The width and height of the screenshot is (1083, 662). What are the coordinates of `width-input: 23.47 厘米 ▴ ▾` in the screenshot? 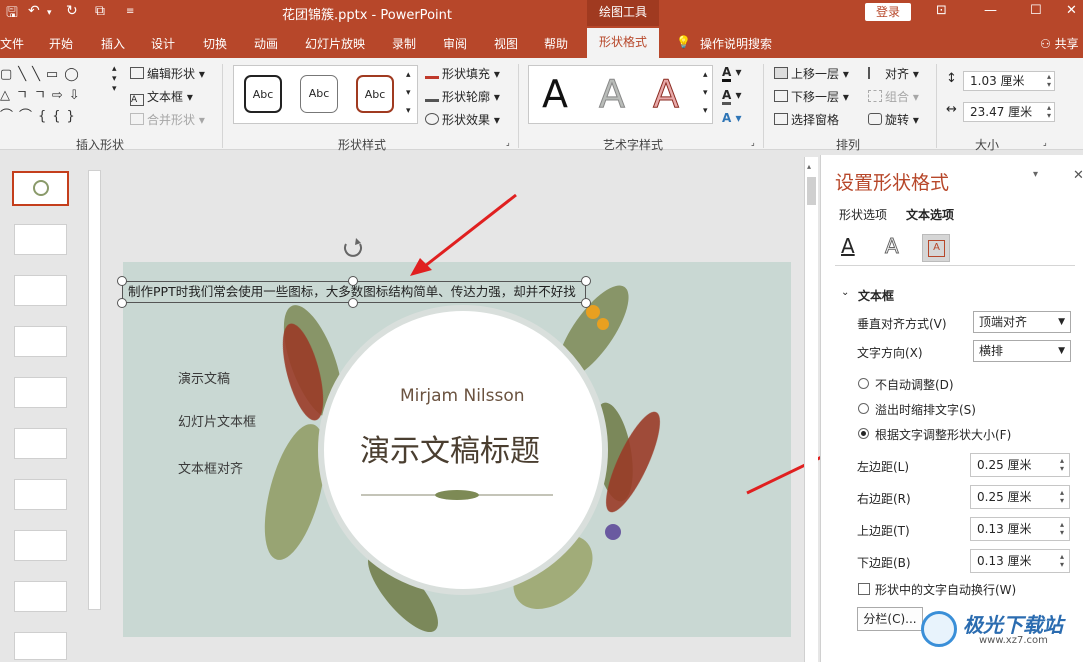 It's located at (1009, 112).